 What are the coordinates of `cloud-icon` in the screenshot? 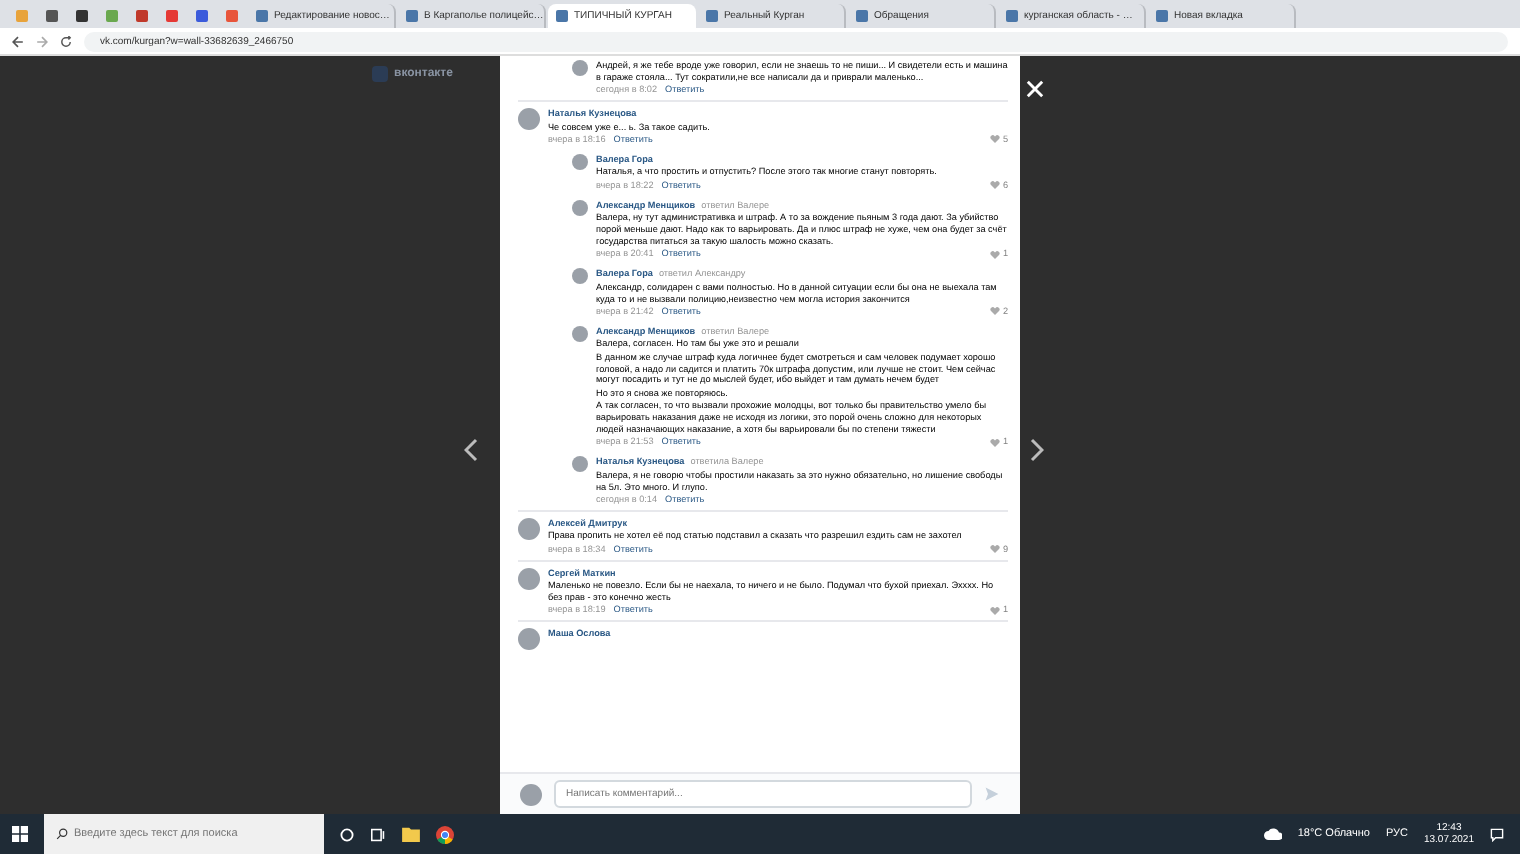 It's located at (1272, 834).